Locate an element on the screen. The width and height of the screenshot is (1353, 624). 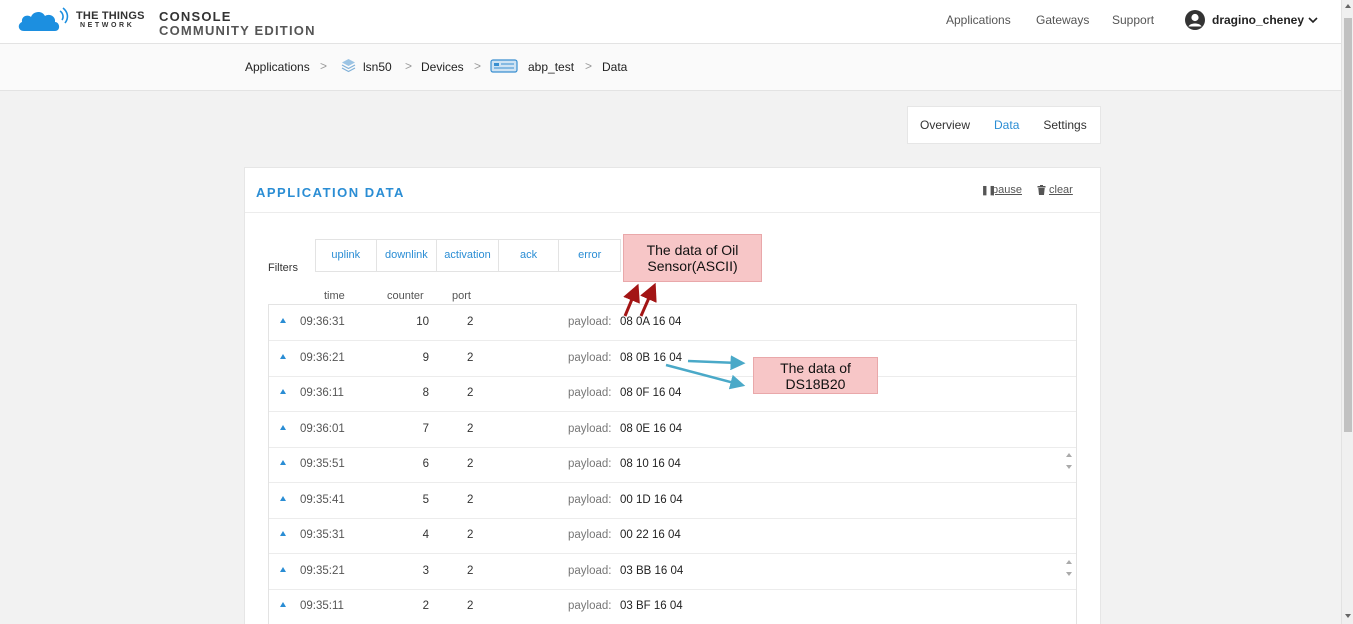
row-time: 09:36:31 is located at coordinates (322, 322).